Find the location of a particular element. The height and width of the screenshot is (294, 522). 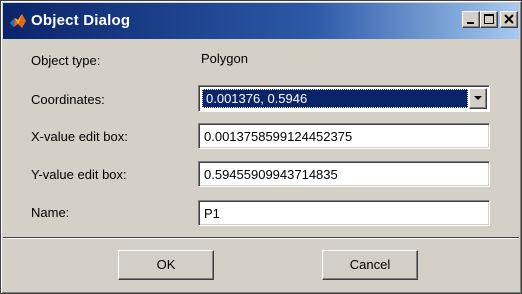

x-value-label: X-value edit box: is located at coordinates (79, 136).